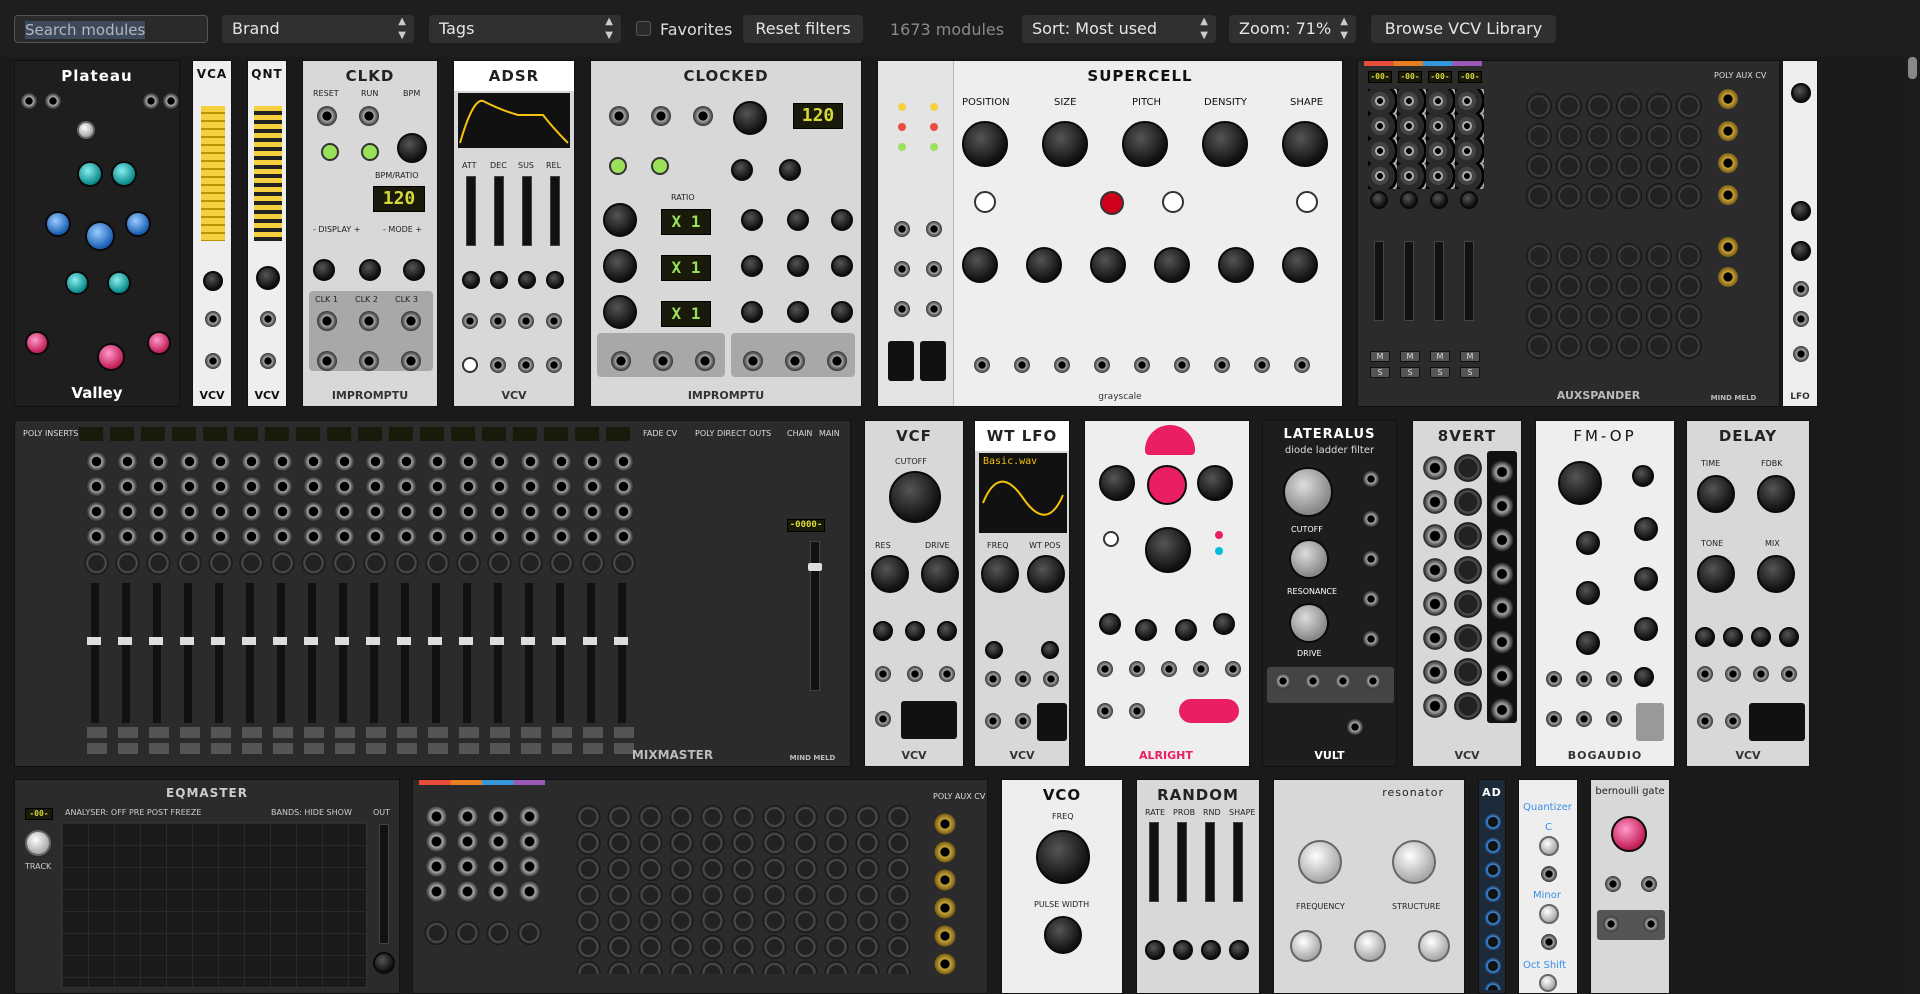 The width and height of the screenshot is (1920, 994). I want to click on module-vco: VCO FREQ PULSE WIDTH, so click(1062, 886).